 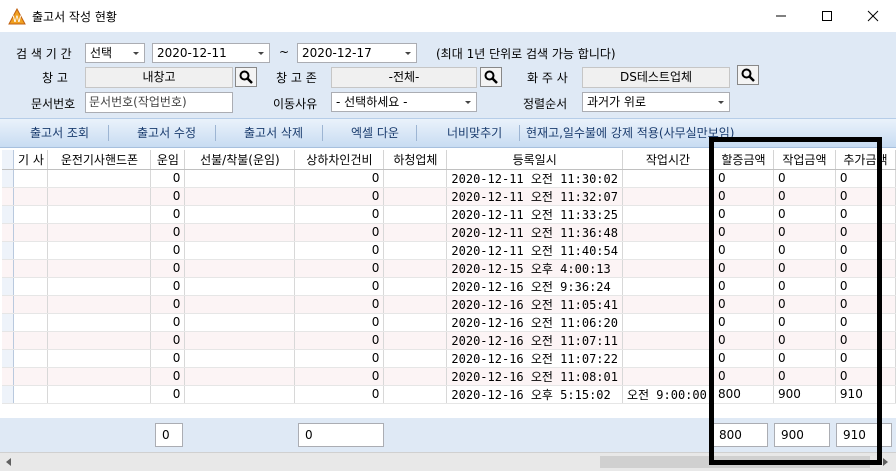 What do you see at coordinates (9, 462) in the screenshot?
I see `scroll-left-icon` at bounding box center [9, 462].